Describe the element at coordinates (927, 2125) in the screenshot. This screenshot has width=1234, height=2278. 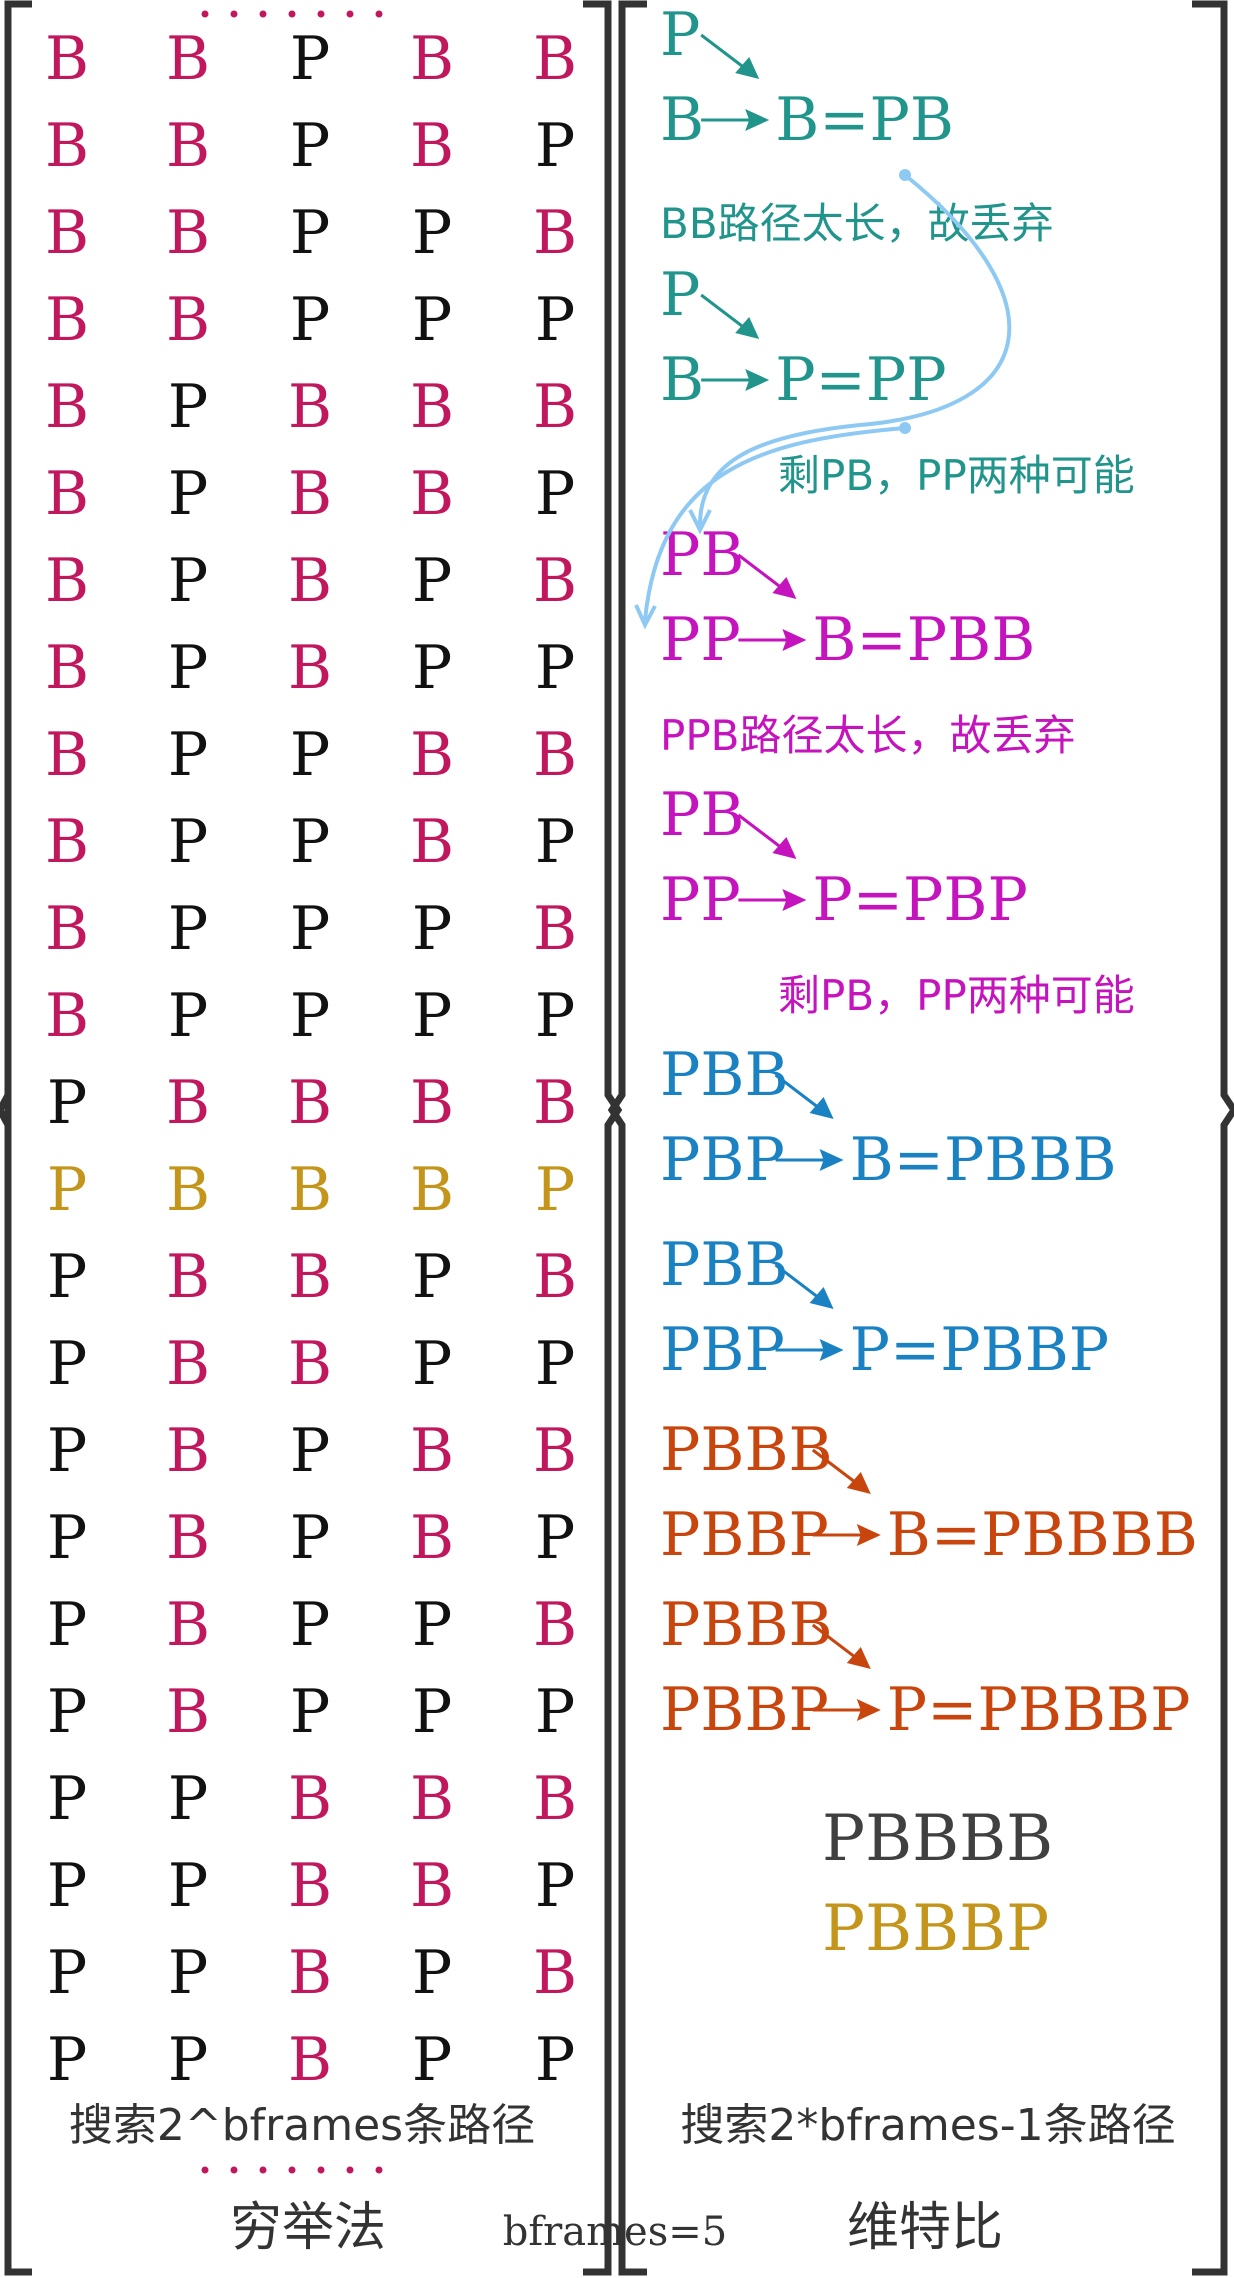
I see `right-footer: 搜索2*bframes-1条路径` at that location.